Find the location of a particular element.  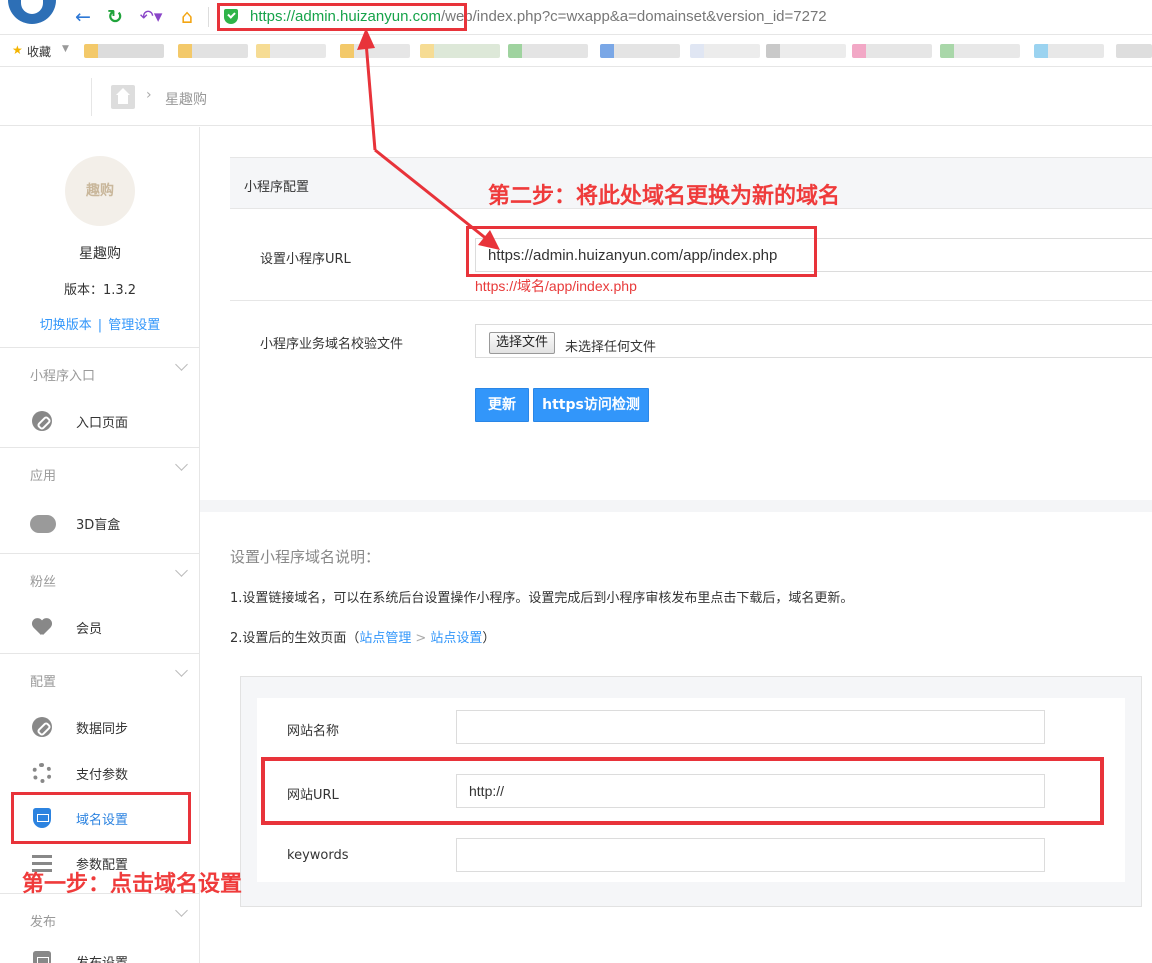

keywords-input is located at coordinates (750, 855).